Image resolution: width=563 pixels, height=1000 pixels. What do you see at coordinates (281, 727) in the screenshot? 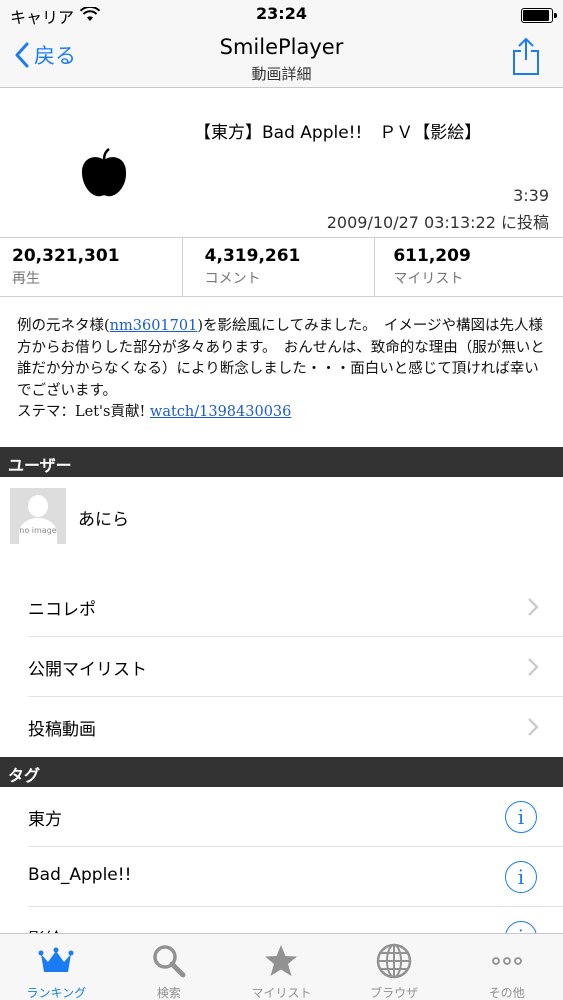
I see `list-item-posted-videos: 投稿動画` at bounding box center [281, 727].